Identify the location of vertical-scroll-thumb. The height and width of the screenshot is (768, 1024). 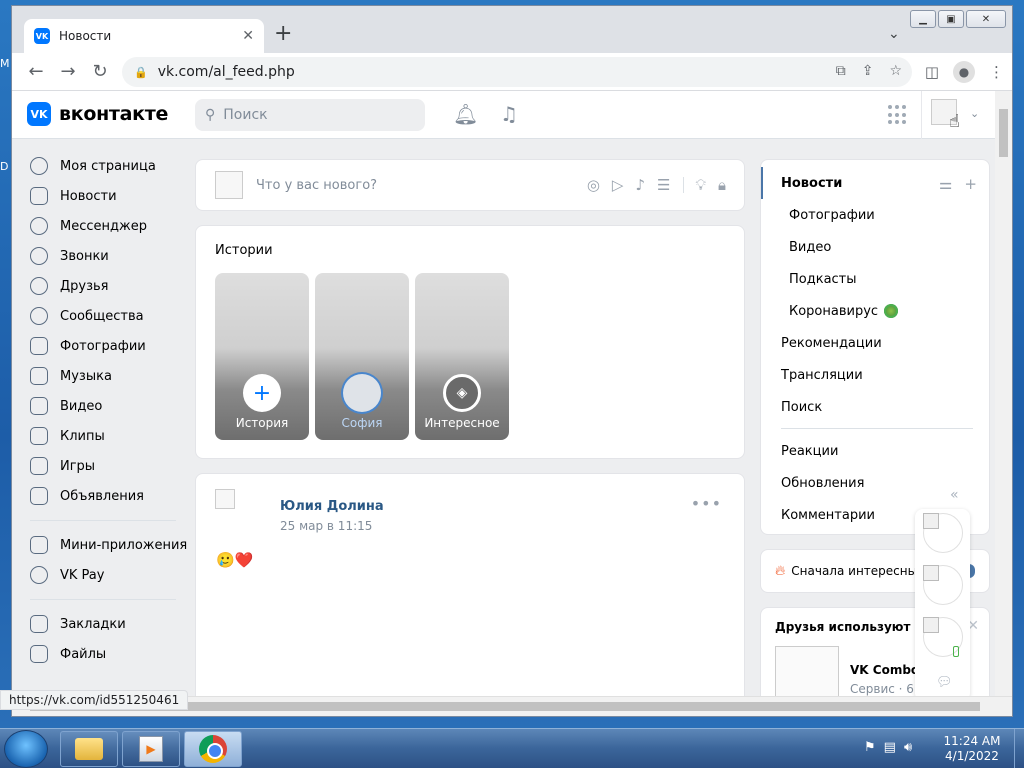
(1003, 133).